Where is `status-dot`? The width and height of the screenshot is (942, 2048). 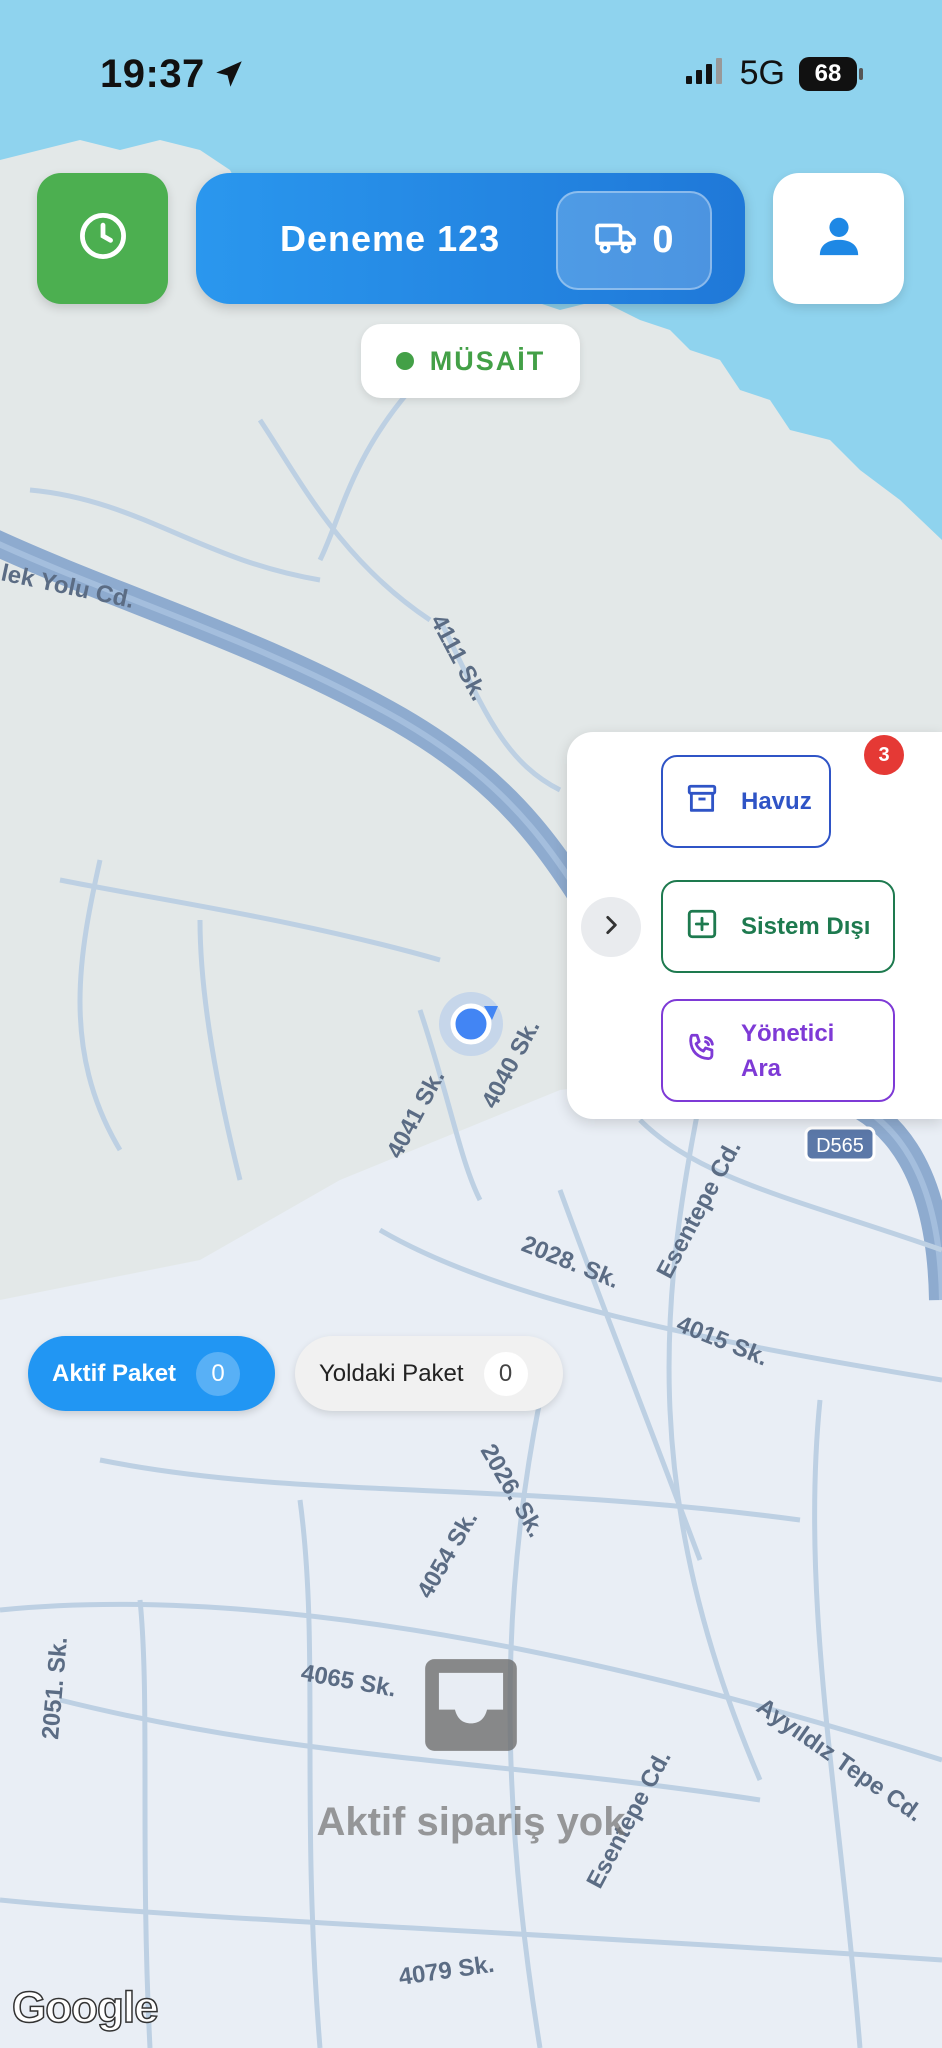 status-dot is located at coordinates (404, 361).